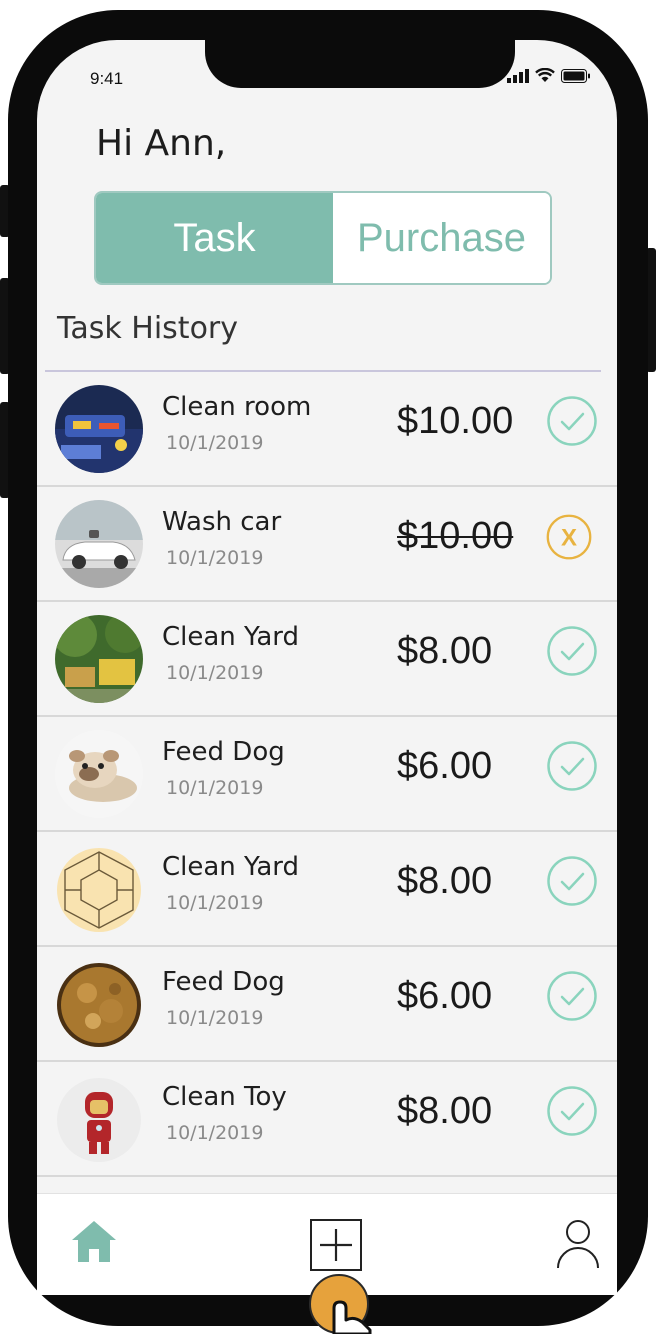  Describe the element at coordinates (360, 64) in the screenshot. I see `notch` at that location.